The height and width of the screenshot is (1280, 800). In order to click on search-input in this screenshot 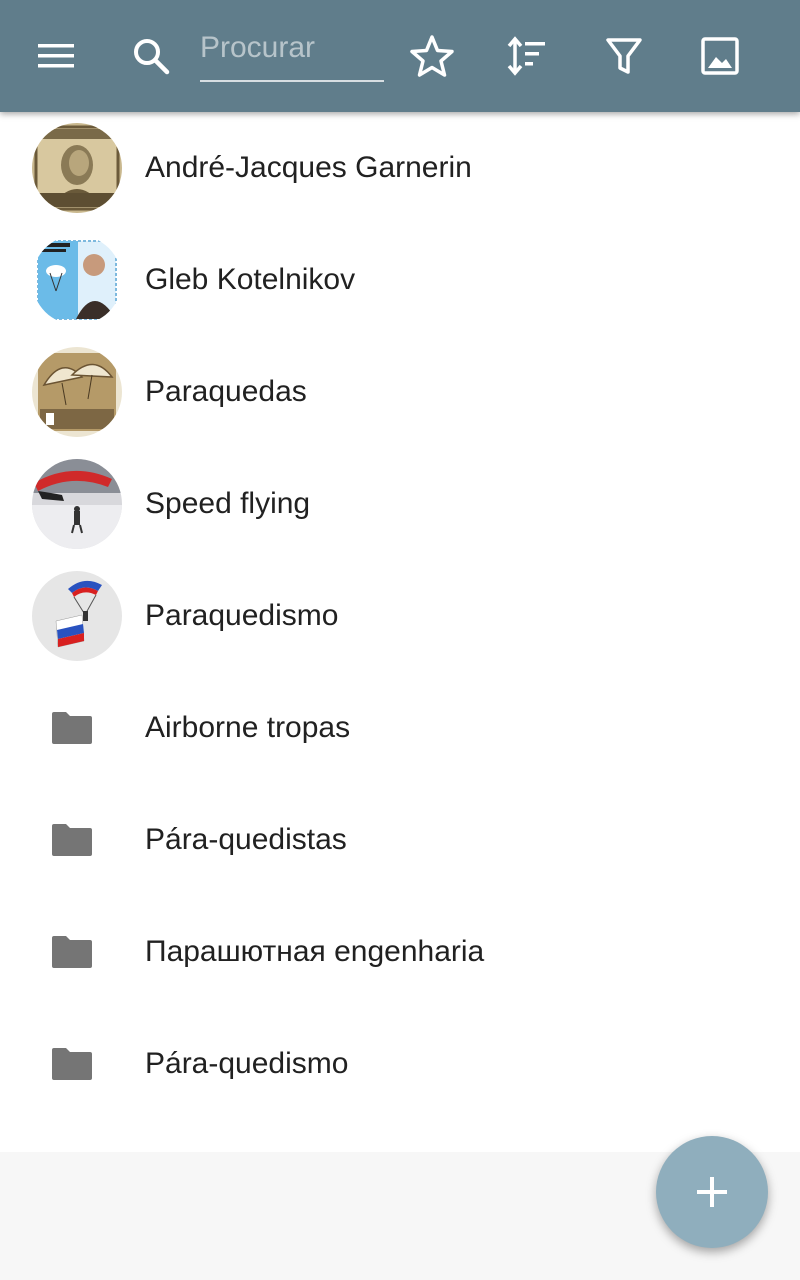, I will do `click(292, 48)`.